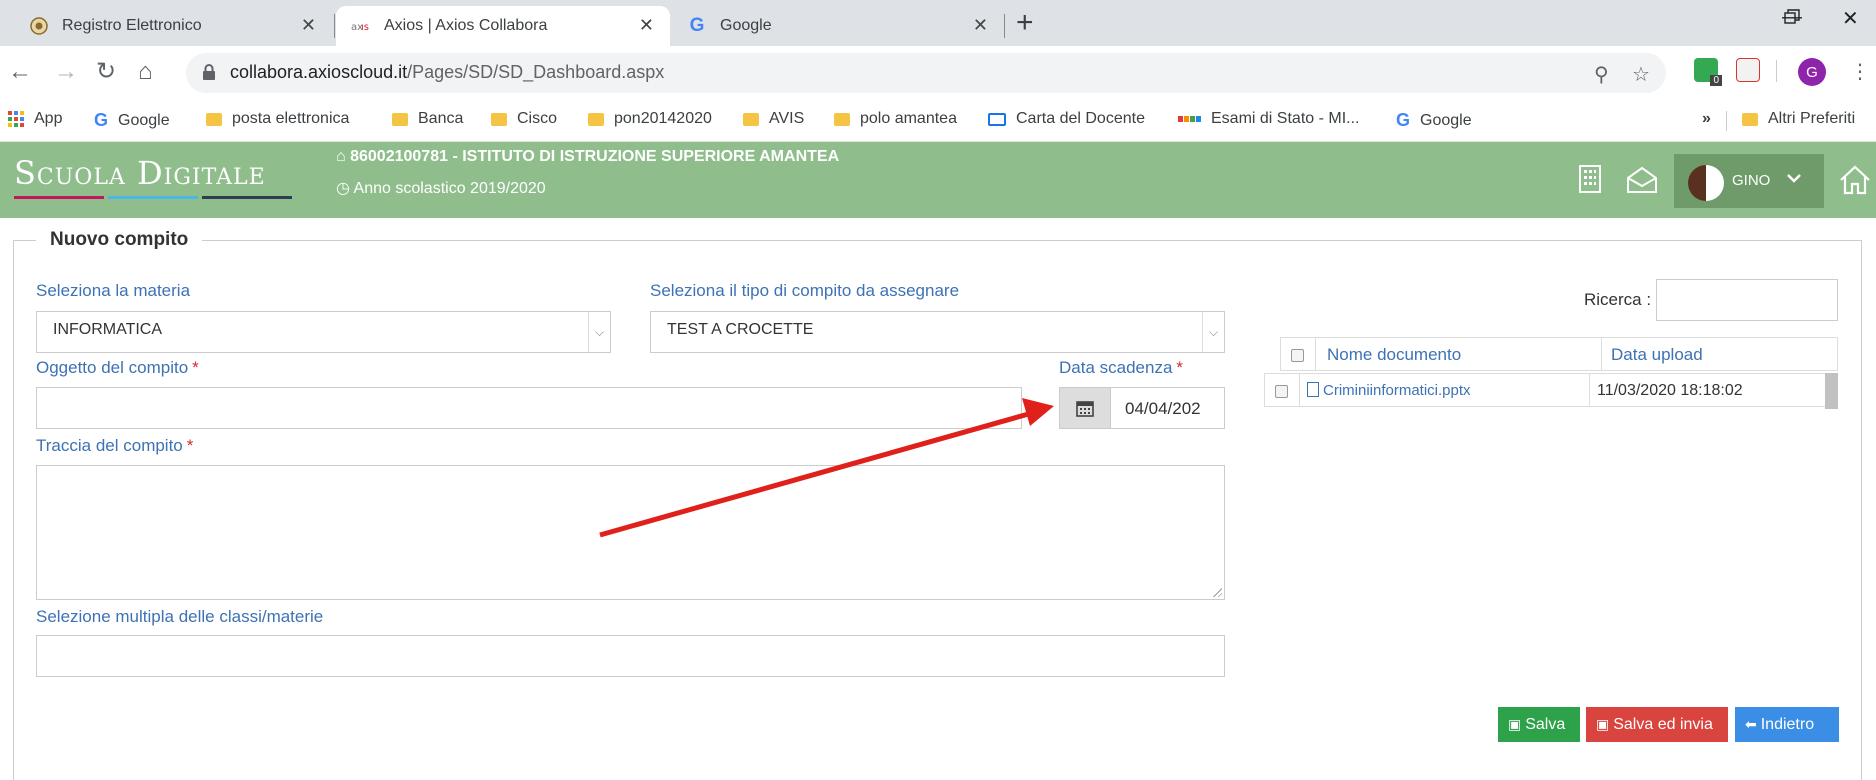 The image size is (1876, 780). I want to click on tab-registro-elettronico: Registro Elettronico ✕, so click(173, 26).